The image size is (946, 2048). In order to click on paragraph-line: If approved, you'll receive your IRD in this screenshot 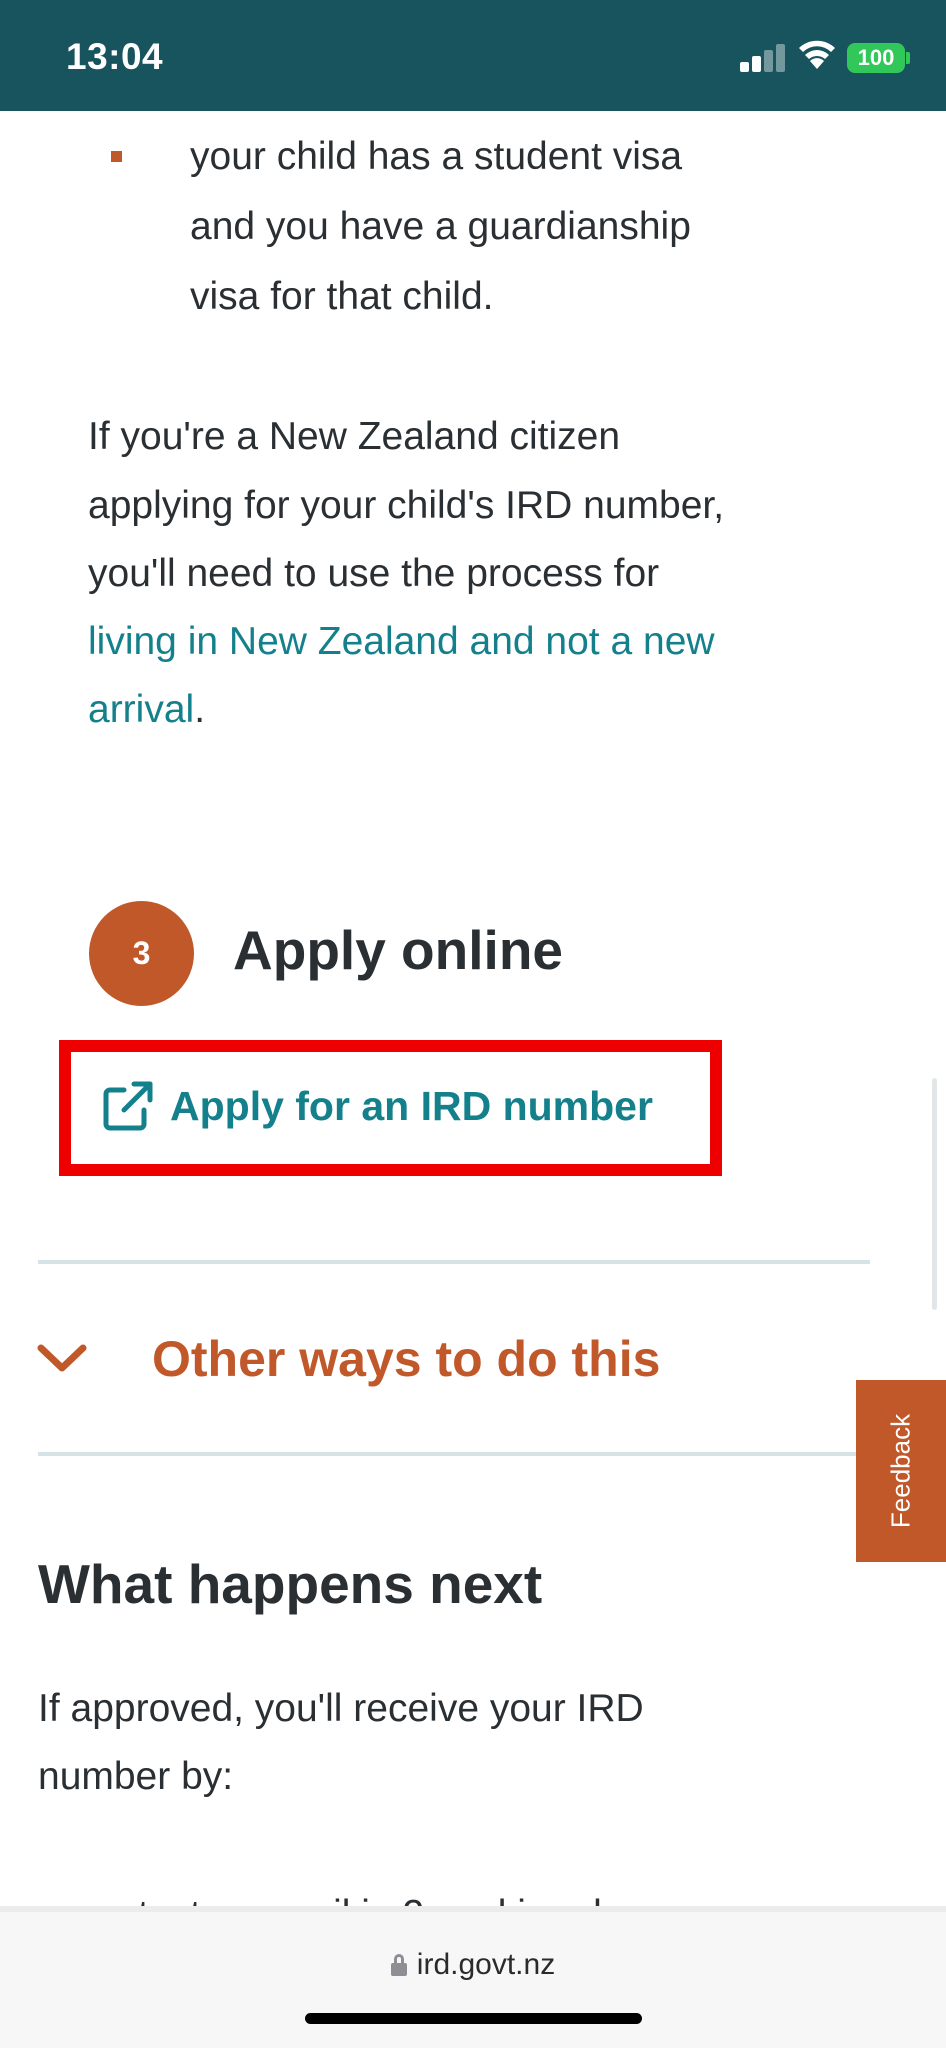, I will do `click(341, 1708)`.